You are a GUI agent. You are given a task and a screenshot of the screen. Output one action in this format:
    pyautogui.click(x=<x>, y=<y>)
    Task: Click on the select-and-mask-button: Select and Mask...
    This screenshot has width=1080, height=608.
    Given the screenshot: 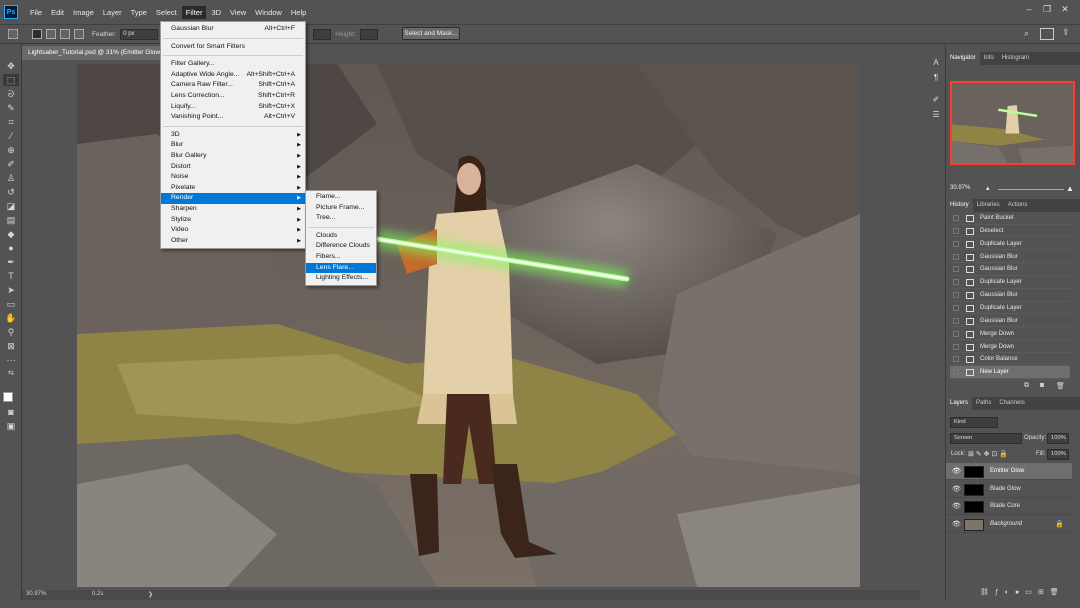 What is the action you would take?
    pyautogui.click(x=431, y=33)
    